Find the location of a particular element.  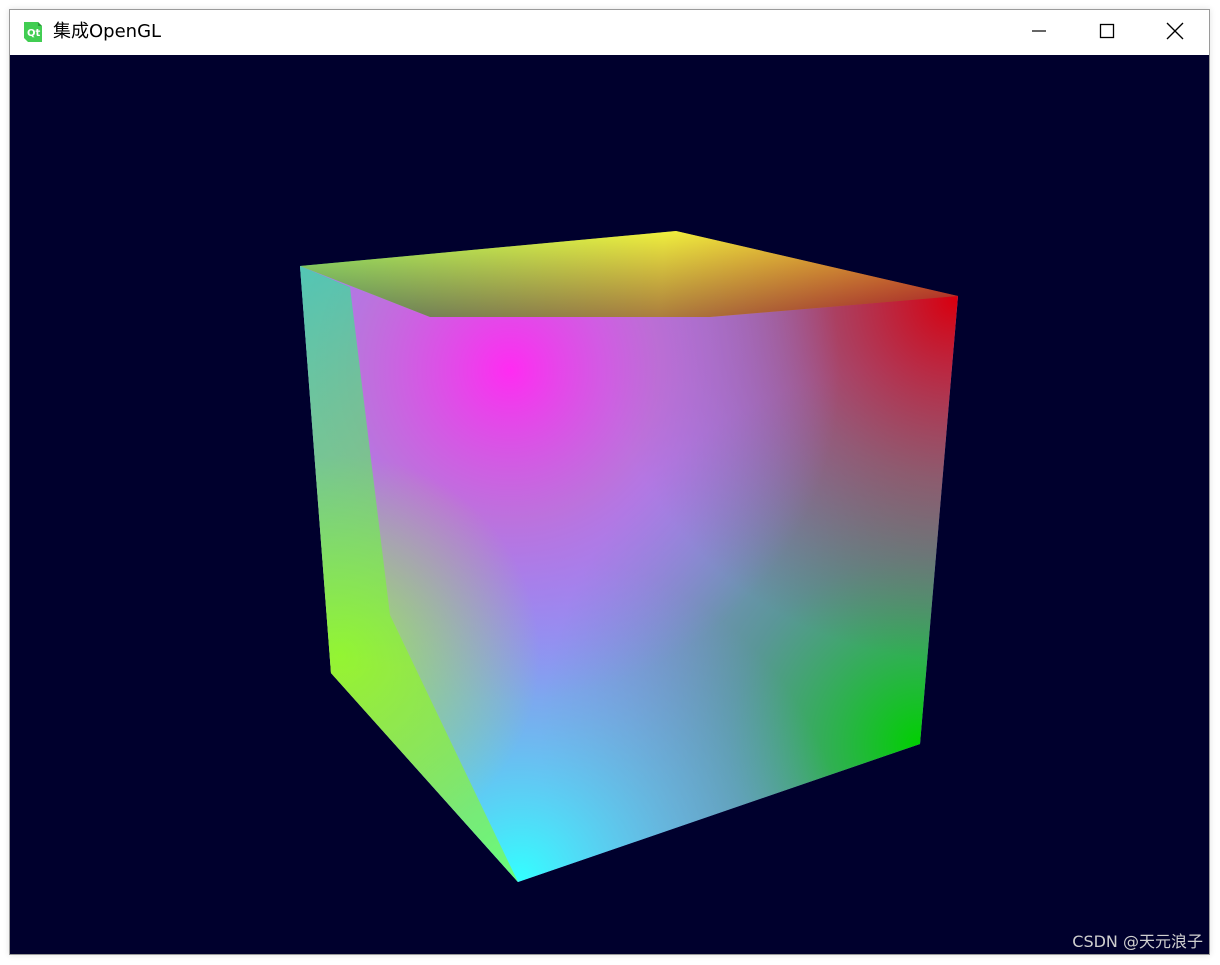

window-title: 集成OpenGL is located at coordinates (107, 31).